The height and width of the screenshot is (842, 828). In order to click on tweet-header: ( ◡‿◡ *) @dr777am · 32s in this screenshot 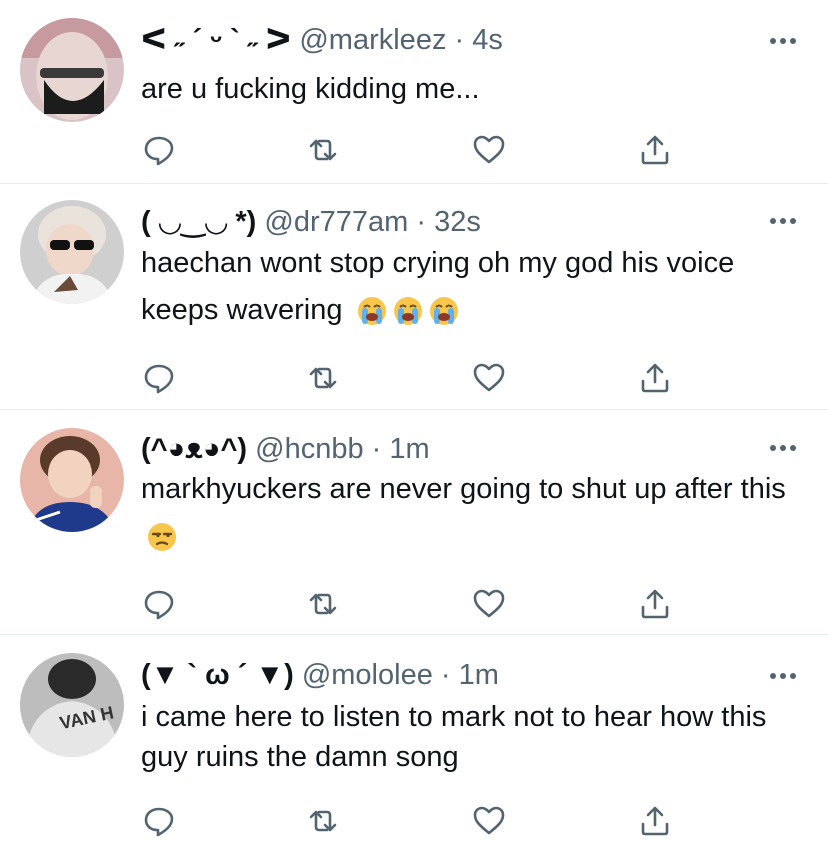, I will do `click(454, 222)`.